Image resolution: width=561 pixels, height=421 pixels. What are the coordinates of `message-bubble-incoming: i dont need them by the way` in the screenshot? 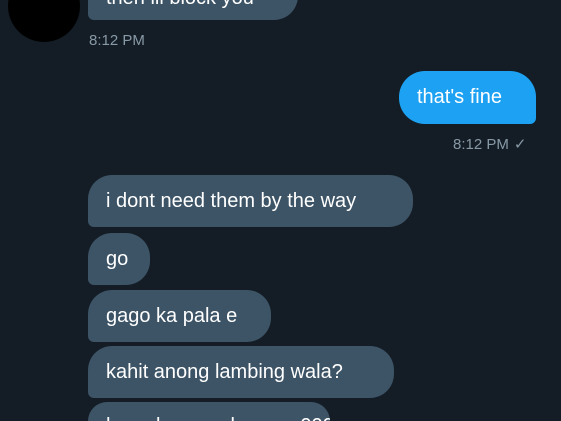 It's located at (250, 201).